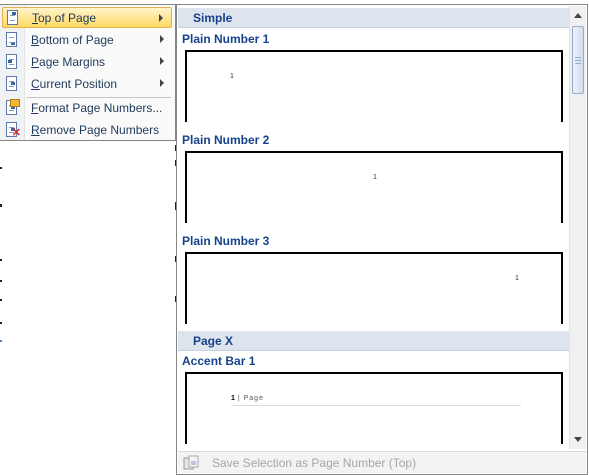 The image size is (589, 475). What do you see at coordinates (373, 18) in the screenshot?
I see `gallery-section-header: Simple` at bounding box center [373, 18].